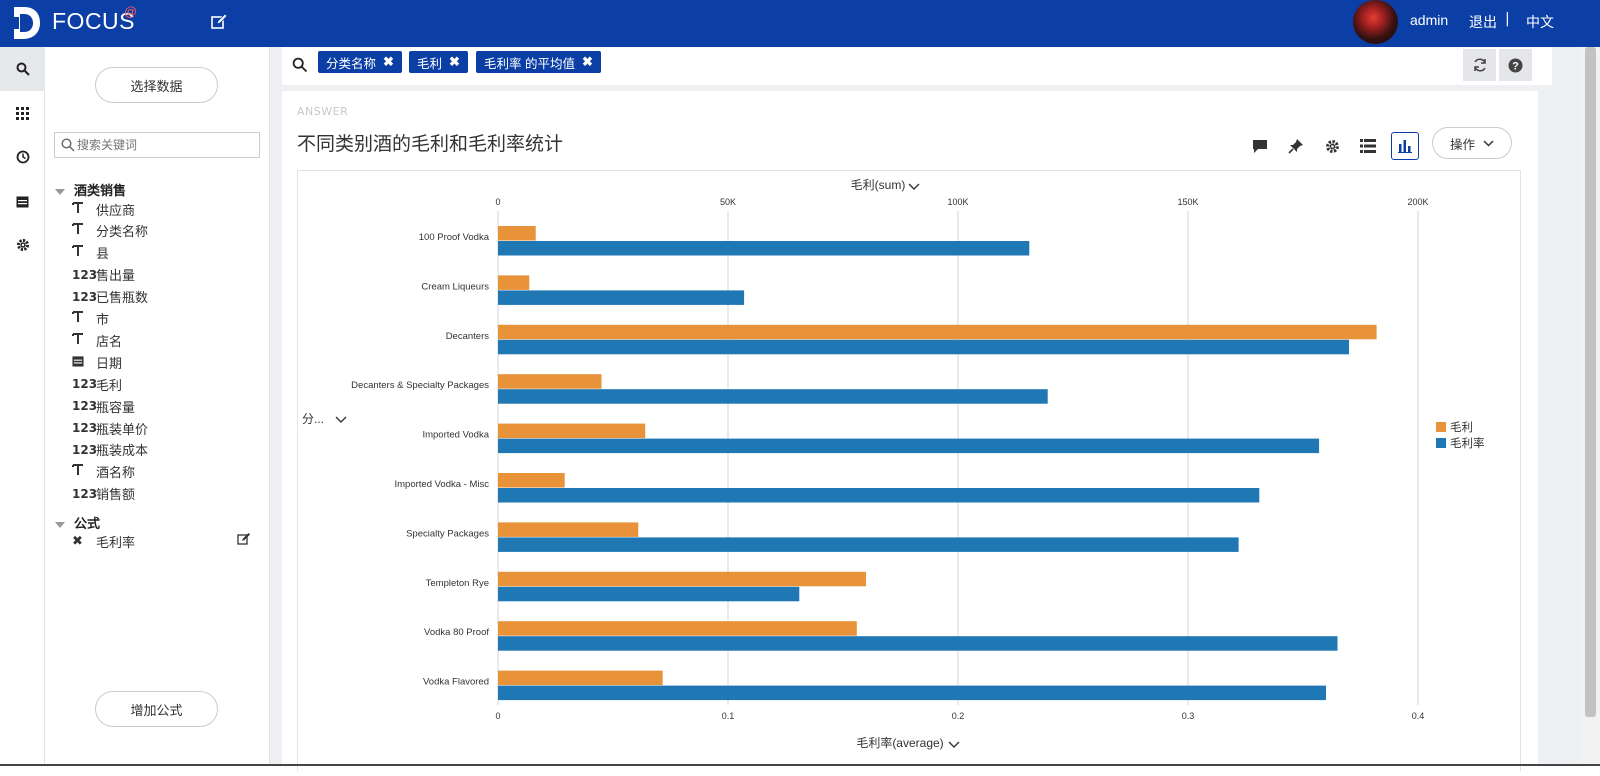 Image resolution: width=1600 pixels, height=776 pixels. Describe the element at coordinates (110, 231) in the screenshot. I see `sidebar-field-item: 分类名称` at that location.